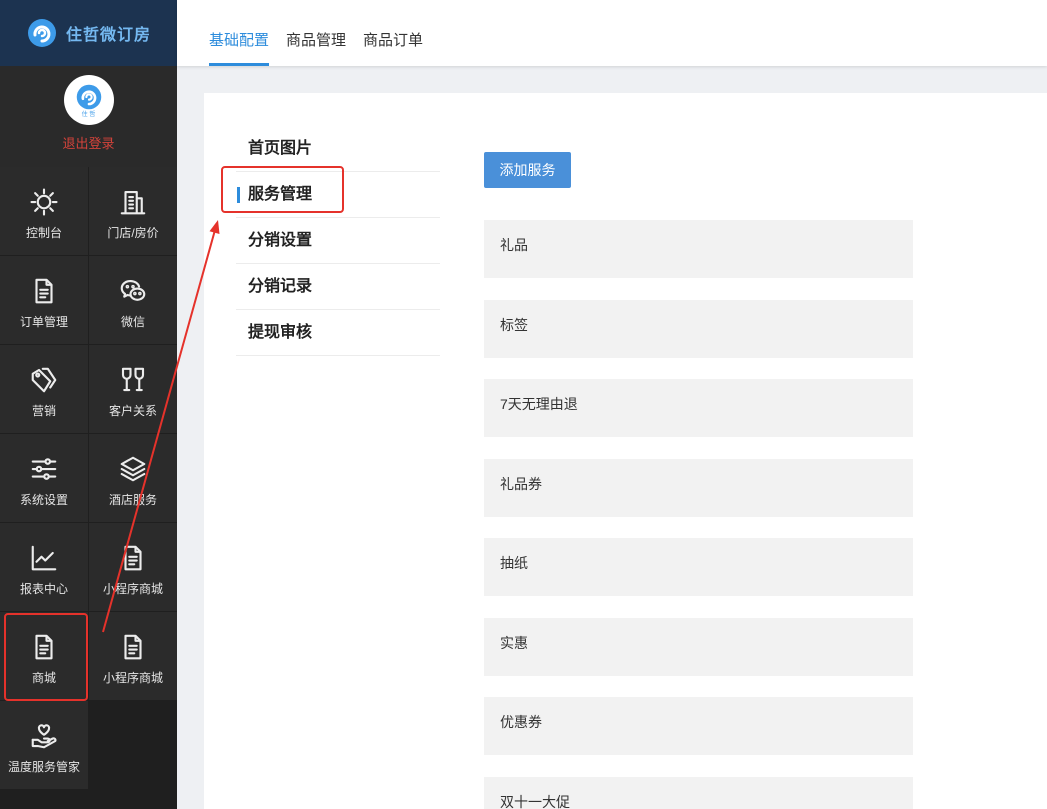 The width and height of the screenshot is (1047, 809). What do you see at coordinates (132, 500) in the screenshot?
I see `sidebar-item-label: 酒店服务` at bounding box center [132, 500].